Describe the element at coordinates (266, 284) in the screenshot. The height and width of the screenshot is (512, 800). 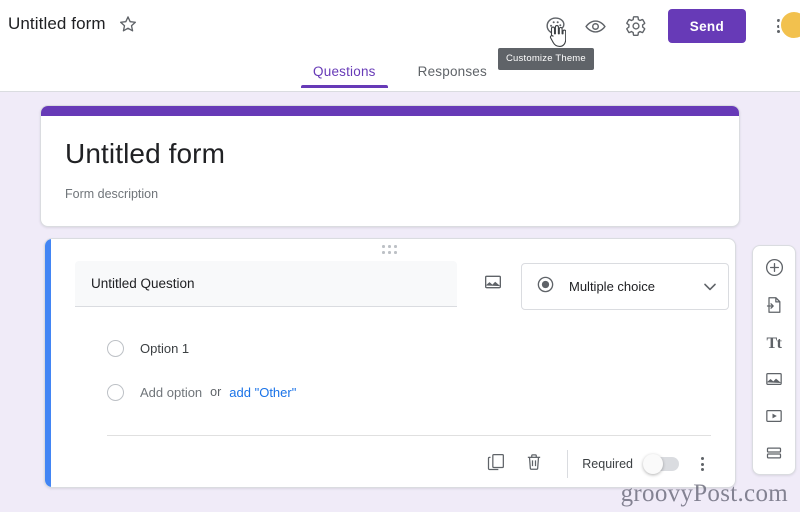
I see `question-title-input: Untitled Question` at that location.